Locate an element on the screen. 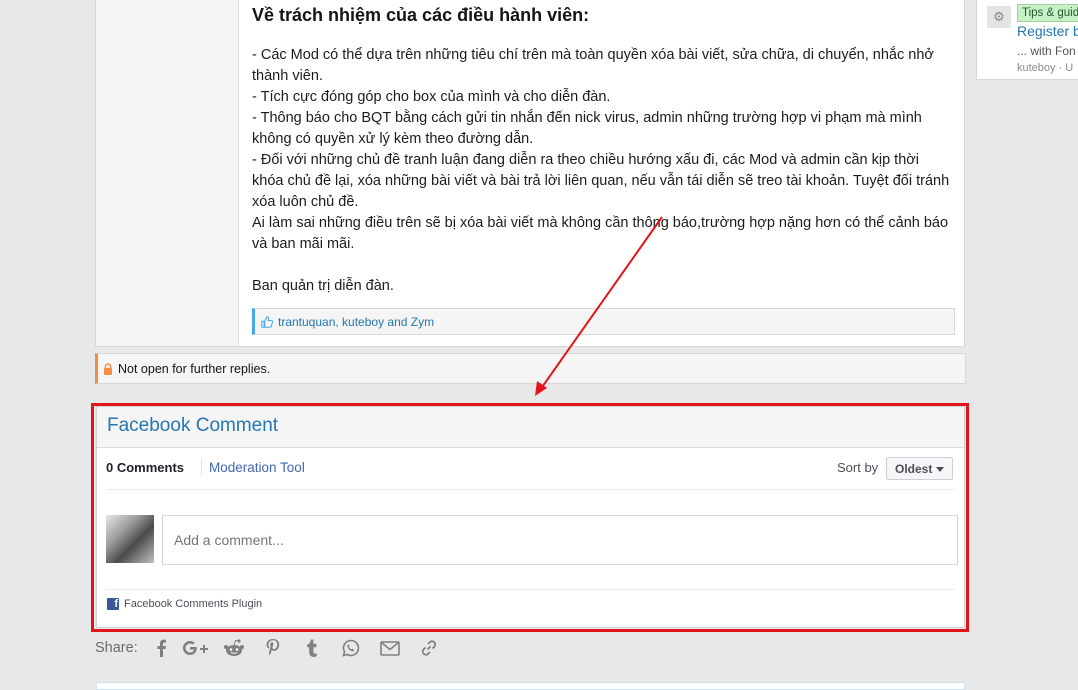  pinterest-icon is located at coordinates (273, 648).